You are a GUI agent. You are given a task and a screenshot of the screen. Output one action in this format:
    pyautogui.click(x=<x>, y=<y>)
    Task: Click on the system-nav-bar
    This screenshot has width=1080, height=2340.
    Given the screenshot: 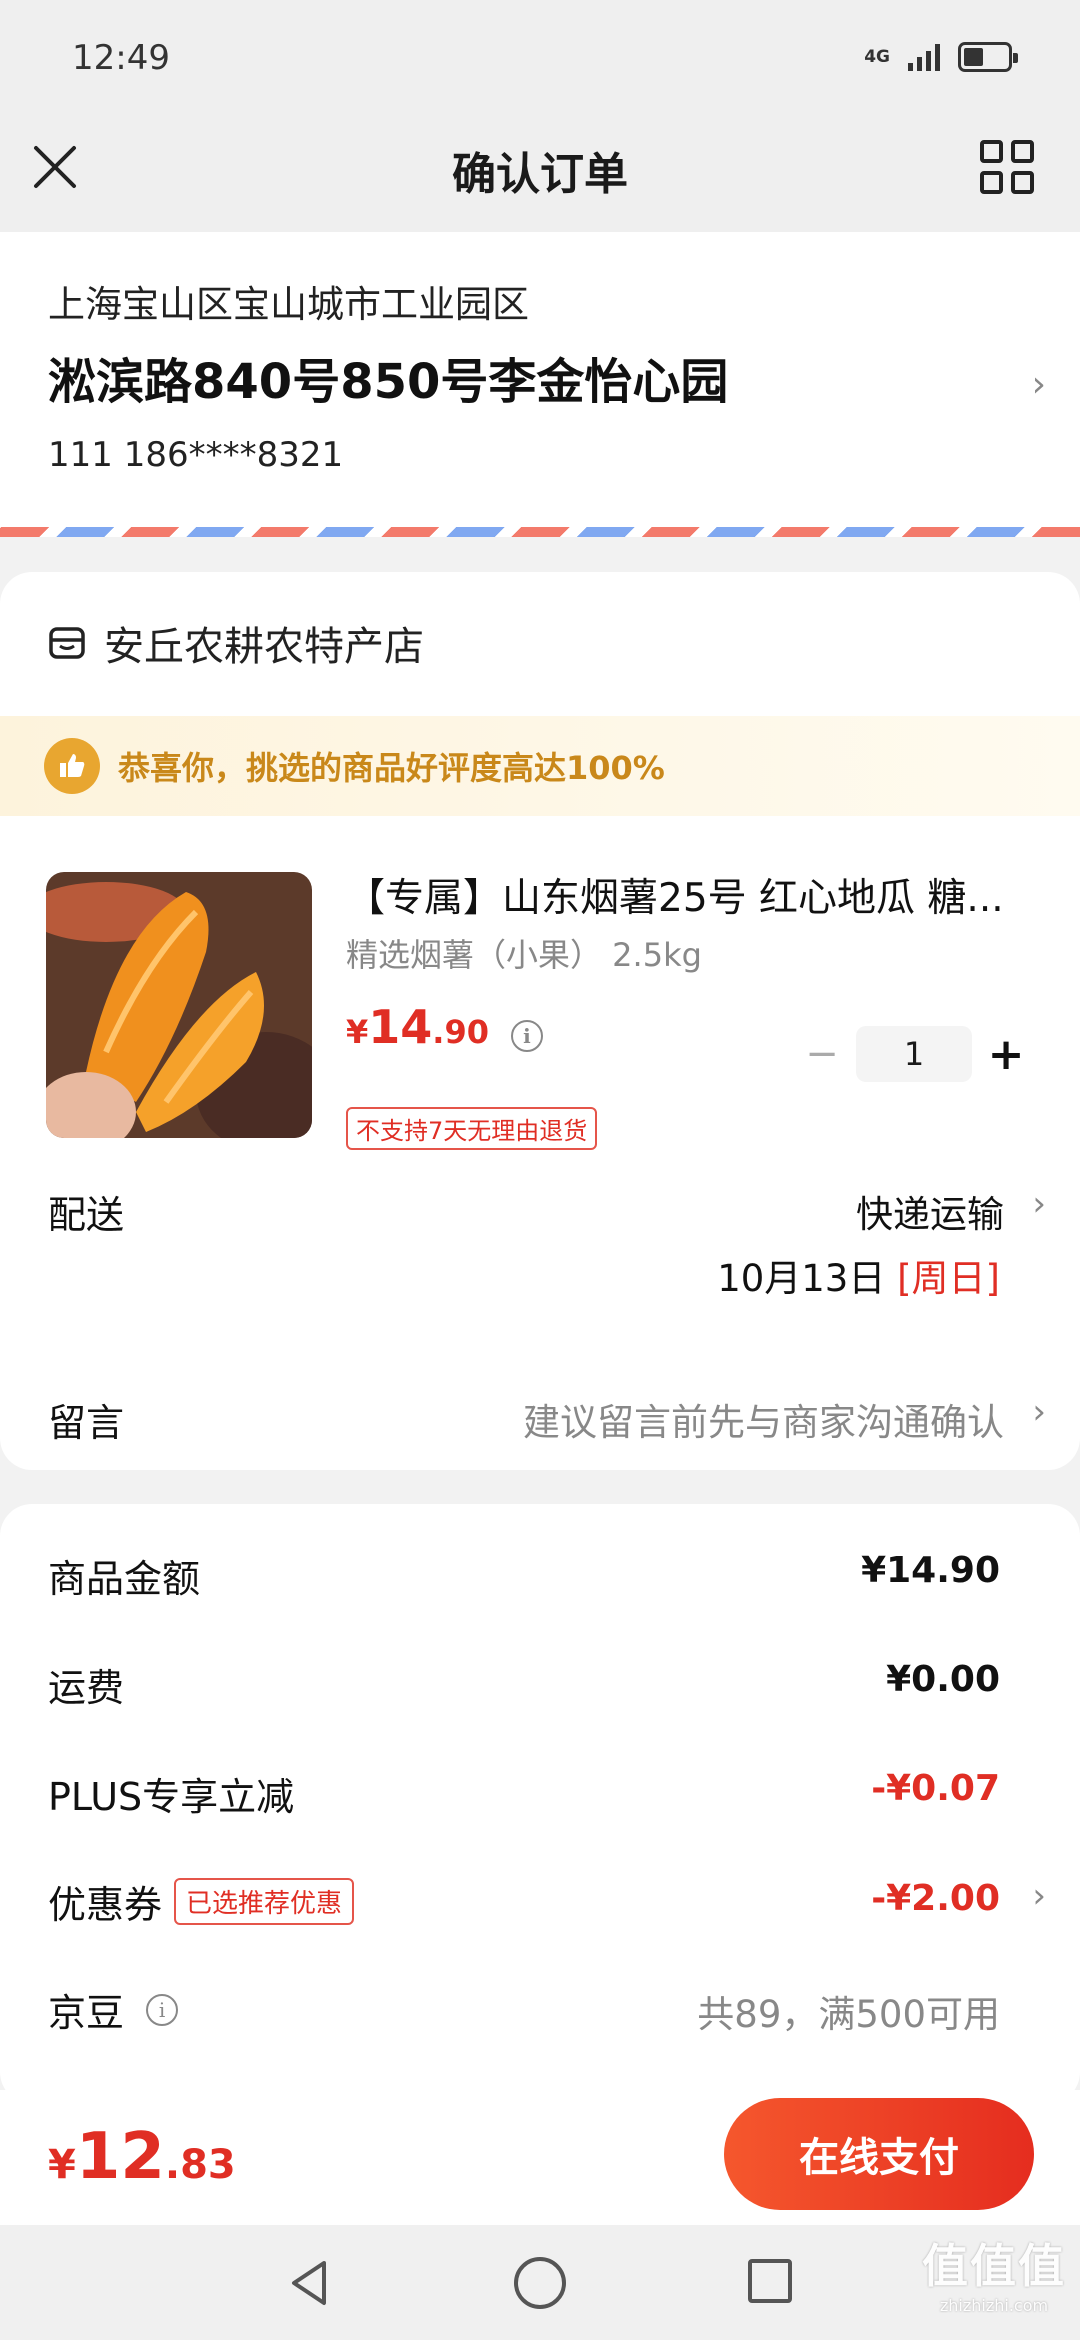 What is the action you would take?
    pyautogui.click(x=540, y=2282)
    